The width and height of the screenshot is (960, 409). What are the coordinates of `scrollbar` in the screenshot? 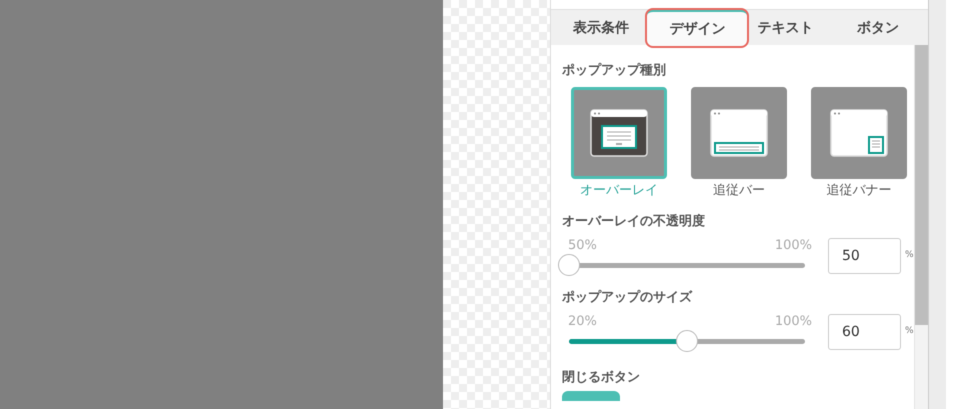 It's located at (921, 227).